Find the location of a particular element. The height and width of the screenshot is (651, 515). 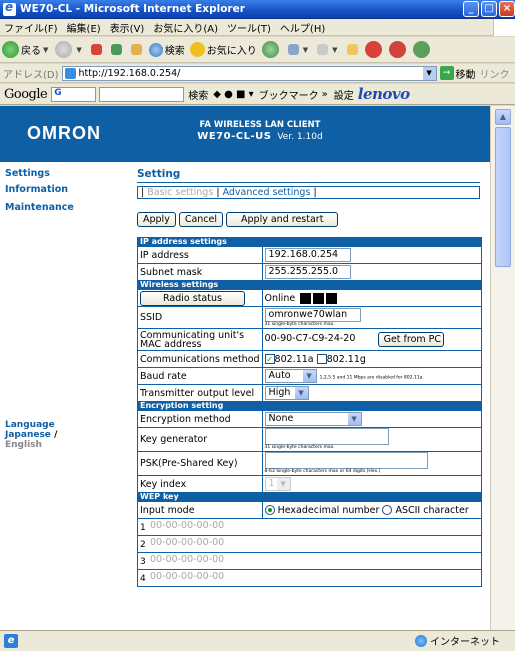

cancel-button: Cancel is located at coordinates (201, 219).